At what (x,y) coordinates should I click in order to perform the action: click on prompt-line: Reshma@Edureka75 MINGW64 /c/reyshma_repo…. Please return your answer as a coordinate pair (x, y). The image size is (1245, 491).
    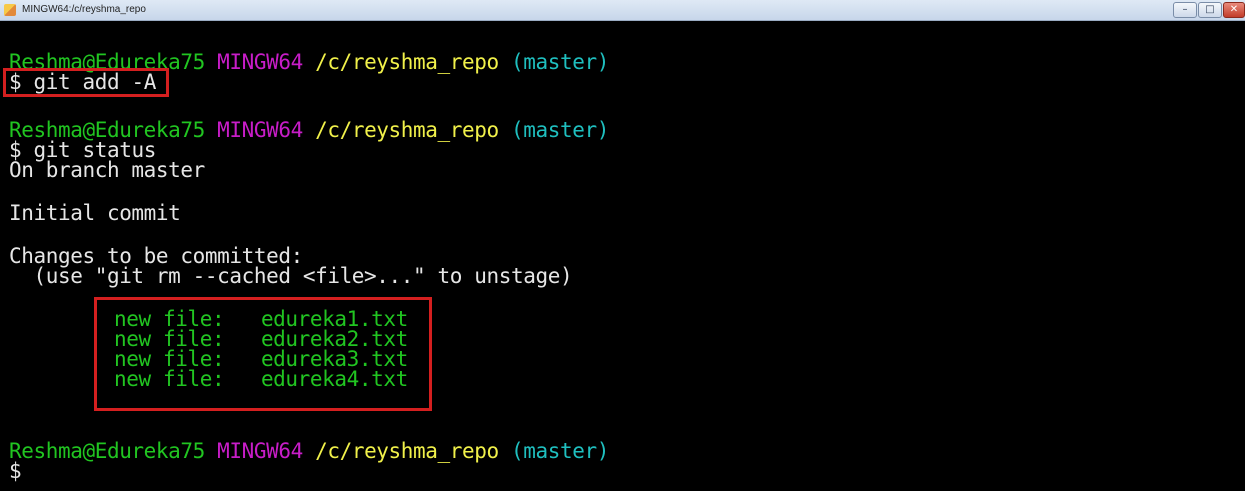
    Looking at the image, I should click on (309, 451).